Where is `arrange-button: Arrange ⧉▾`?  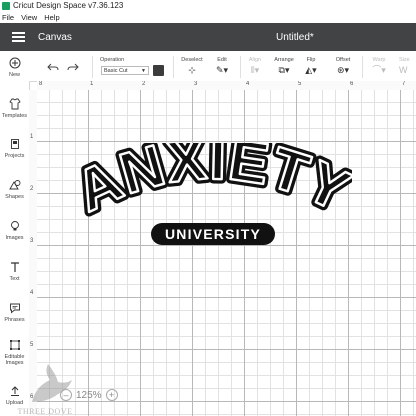
arrange-button: Arrange ⧉▾ is located at coordinates (284, 63).